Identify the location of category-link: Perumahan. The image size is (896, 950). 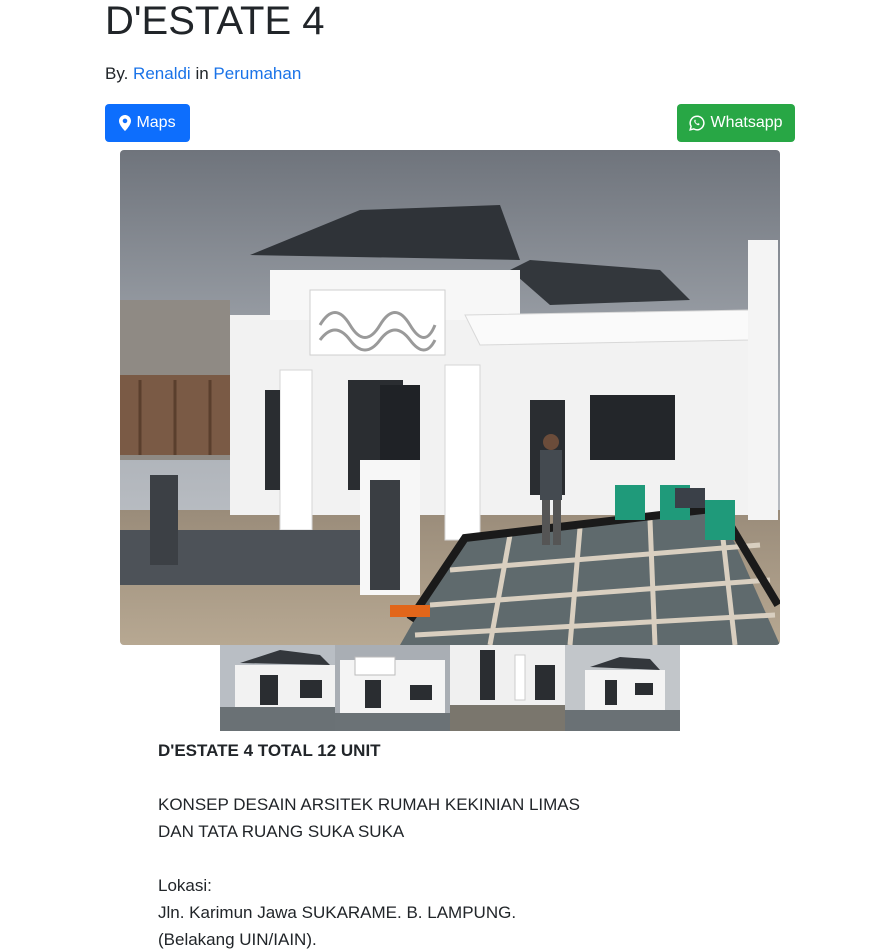
(257, 73).